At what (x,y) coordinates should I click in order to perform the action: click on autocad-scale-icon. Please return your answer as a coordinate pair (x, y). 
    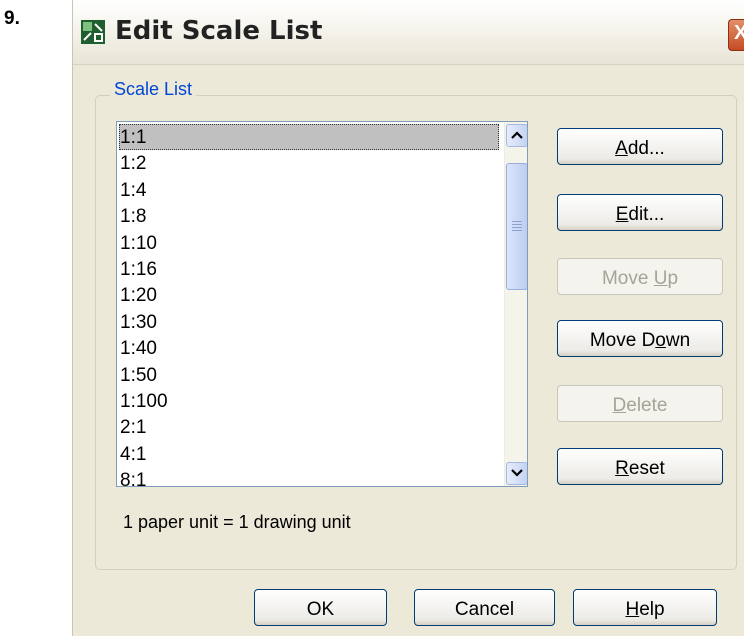
    Looking at the image, I should click on (93, 32).